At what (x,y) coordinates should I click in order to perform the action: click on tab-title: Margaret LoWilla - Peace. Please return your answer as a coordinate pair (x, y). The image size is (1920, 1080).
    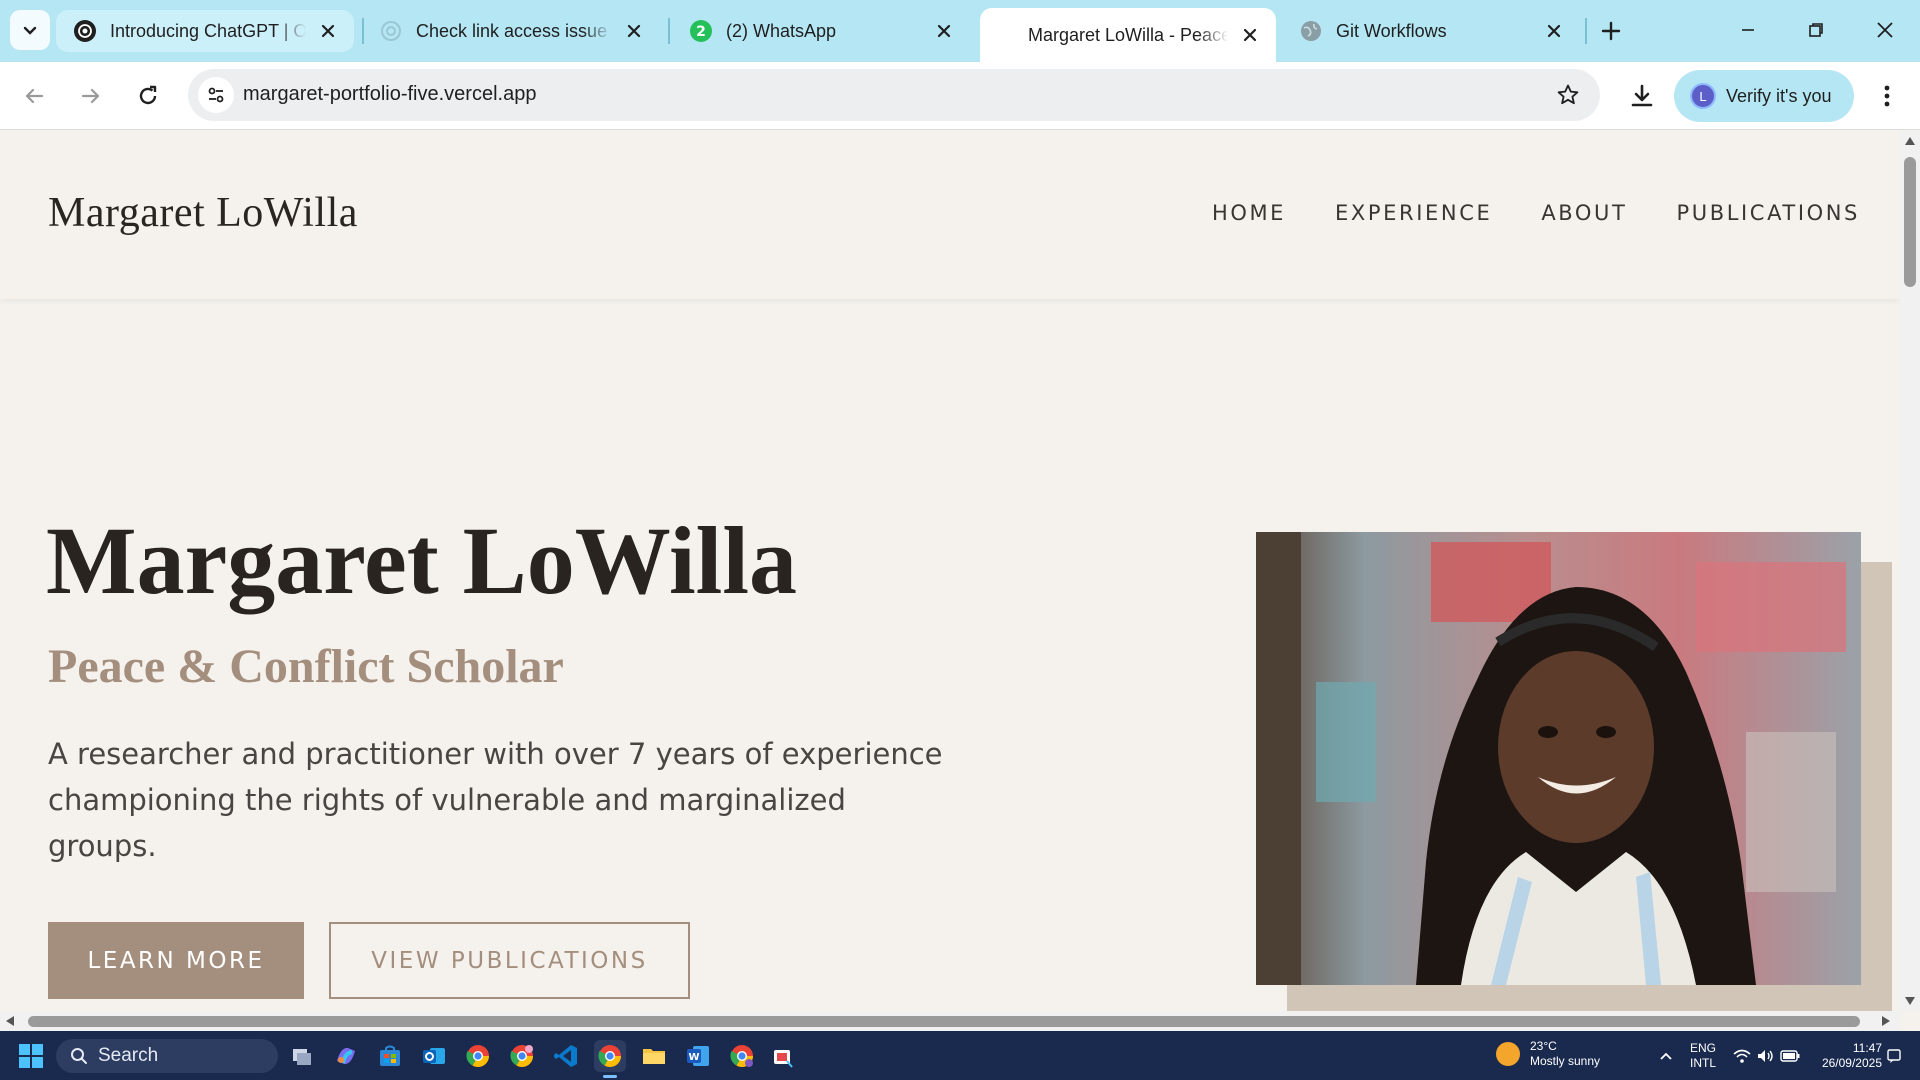
    Looking at the image, I should click on (1128, 34).